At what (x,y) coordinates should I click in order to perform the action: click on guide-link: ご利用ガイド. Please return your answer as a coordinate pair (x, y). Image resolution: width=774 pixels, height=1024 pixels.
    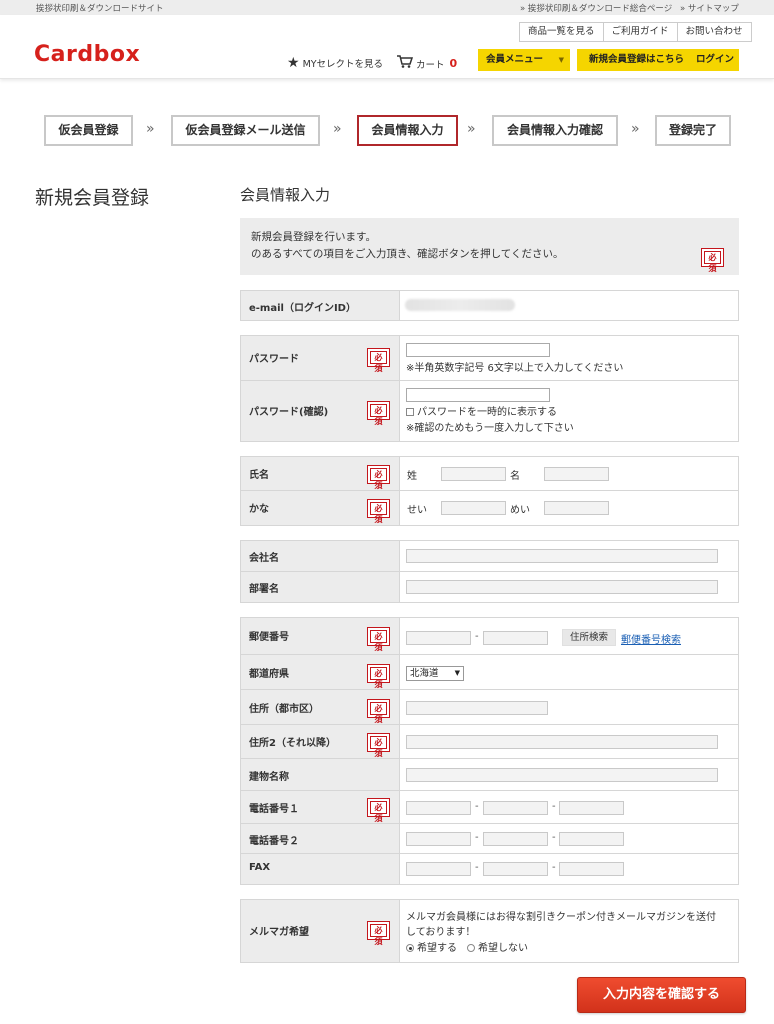
    Looking at the image, I should click on (640, 32).